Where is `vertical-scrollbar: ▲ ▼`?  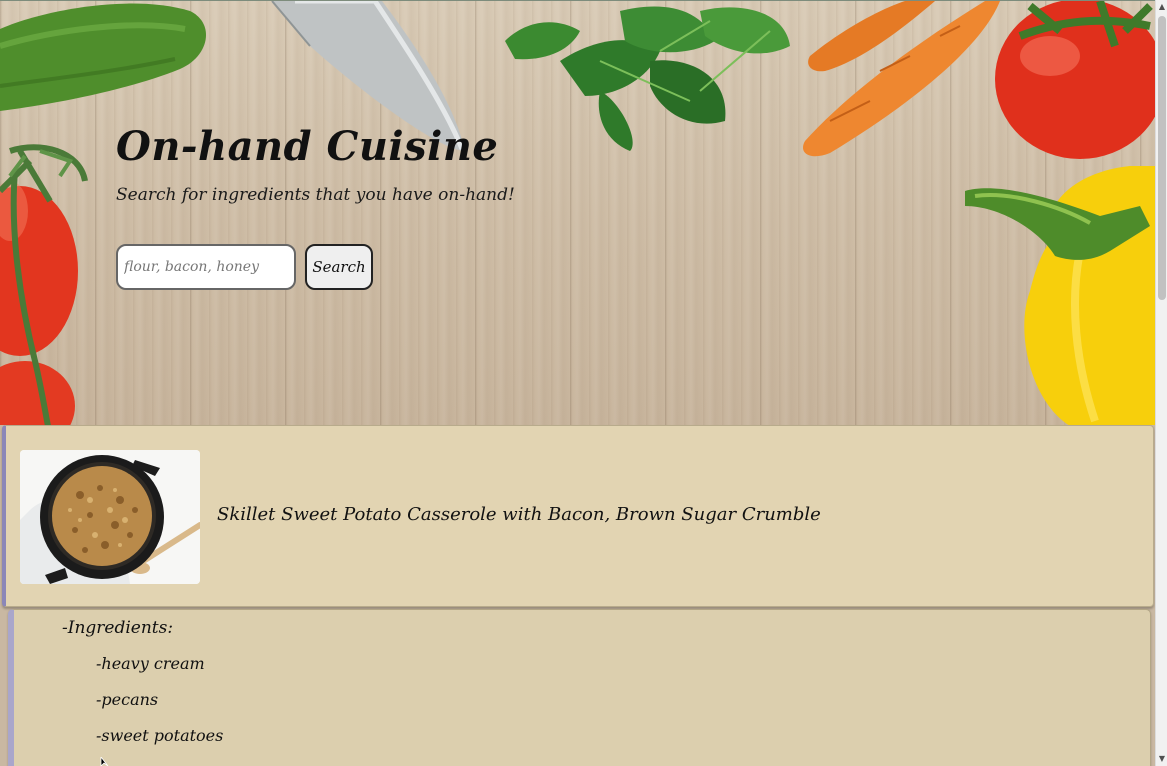 vertical-scrollbar: ▲ ▼ is located at coordinates (1161, 383).